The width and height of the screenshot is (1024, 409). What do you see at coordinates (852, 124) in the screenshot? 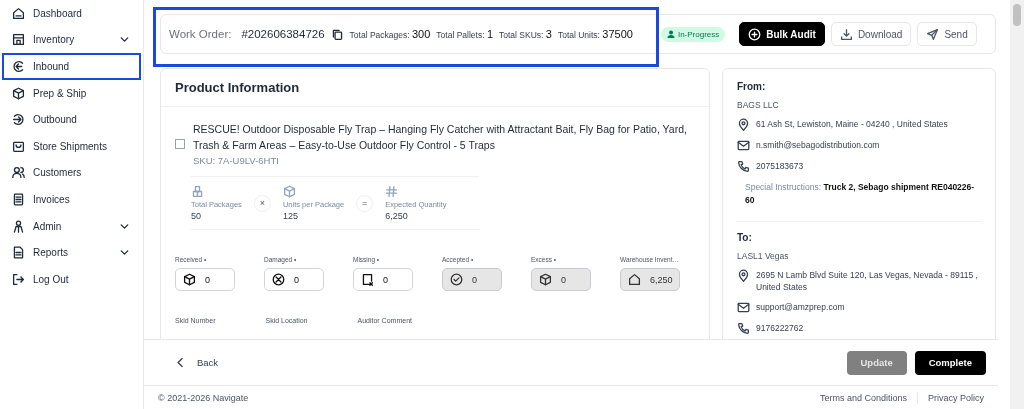
I see `address-text: 61 Ash St, Lewiston, Maine - 04240 , United States` at bounding box center [852, 124].